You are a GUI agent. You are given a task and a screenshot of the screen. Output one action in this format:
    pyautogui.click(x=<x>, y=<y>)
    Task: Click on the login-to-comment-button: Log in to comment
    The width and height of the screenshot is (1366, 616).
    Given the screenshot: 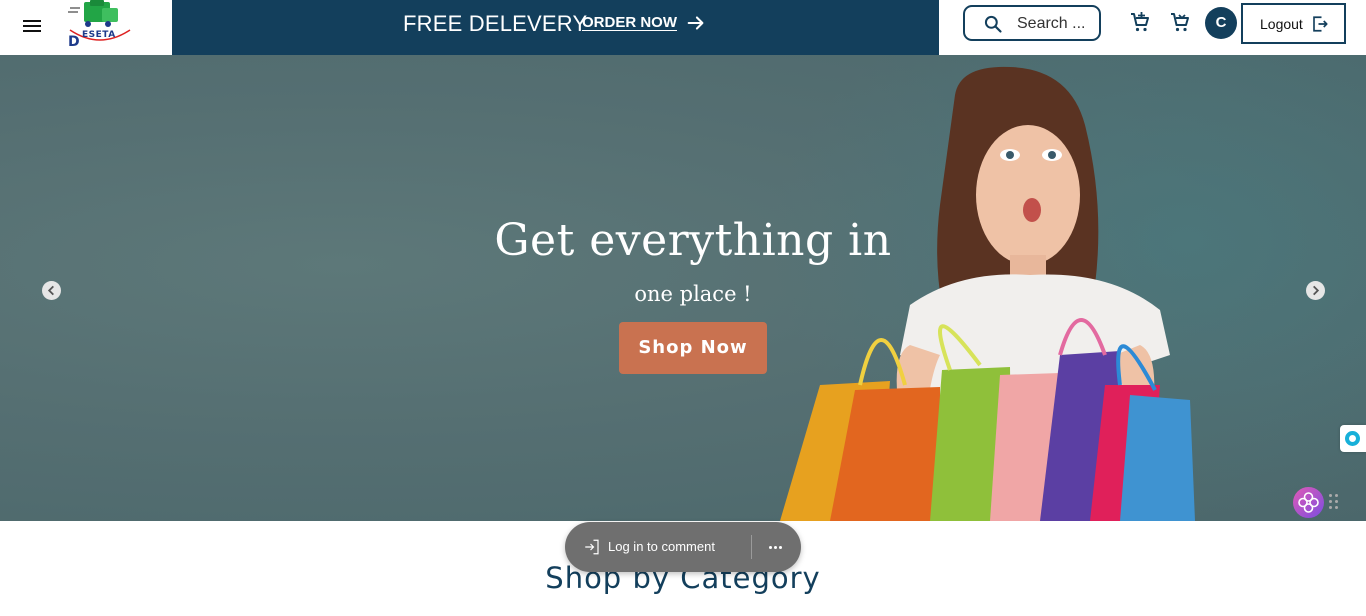 What is the action you would take?
    pyautogui.click(x=663, y=547)
    